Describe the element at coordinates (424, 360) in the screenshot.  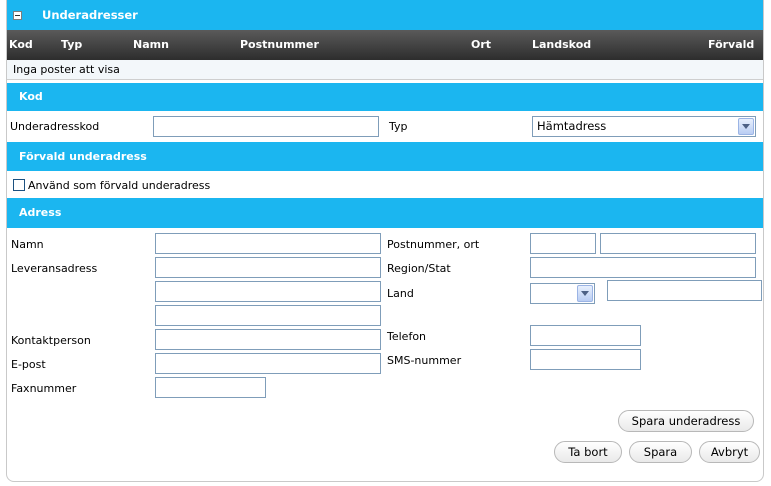
I see `sms-label: SMS-nummer` at that location.